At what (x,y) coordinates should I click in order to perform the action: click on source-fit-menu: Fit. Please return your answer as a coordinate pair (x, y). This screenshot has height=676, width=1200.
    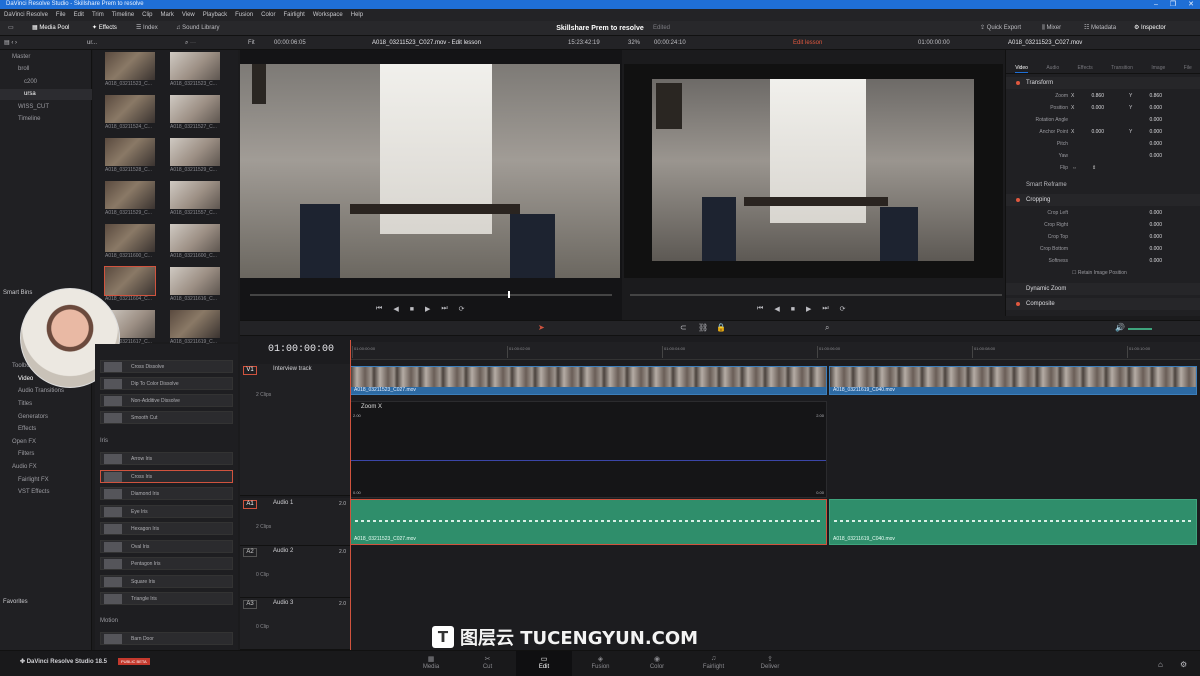
    Looking at the image, I should click on (251, 43).